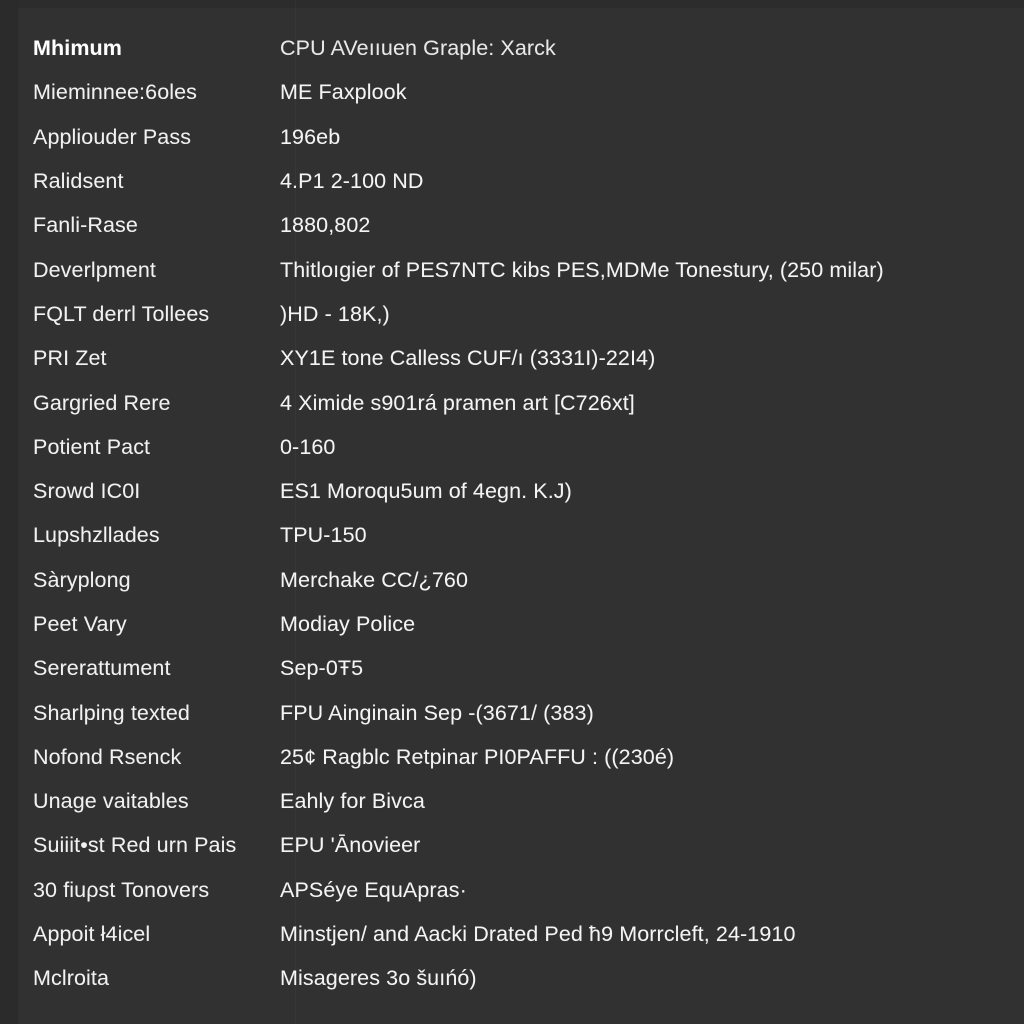 This screenshot has width=1024, height=1024. I want to click on table-cell-label: 30 fiuρst Tonovers, so click(121, 889).